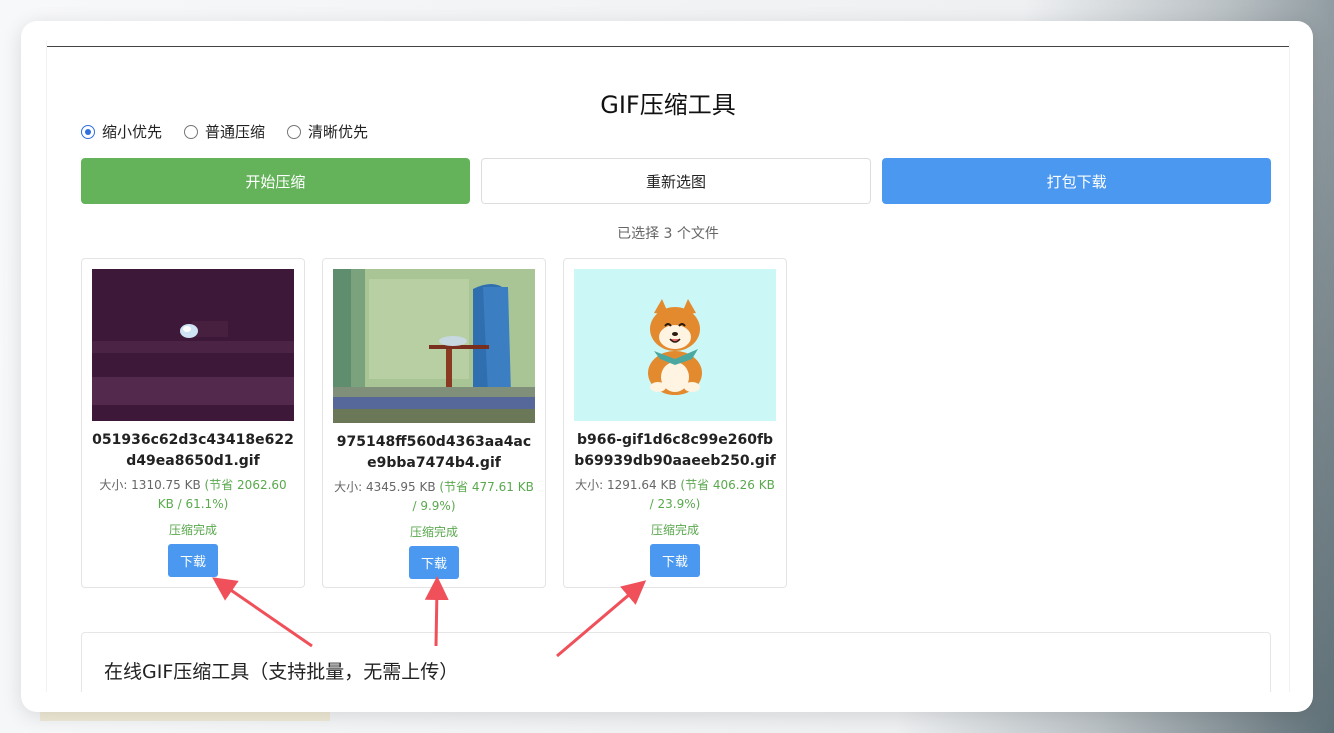 The height and width of the screenshot is (733, 1334). What do you see at coordinates (668, 234) in the screenshot?
I see `selected-count-text: 已选择 3 个文件` at bounding box center [668, 234].